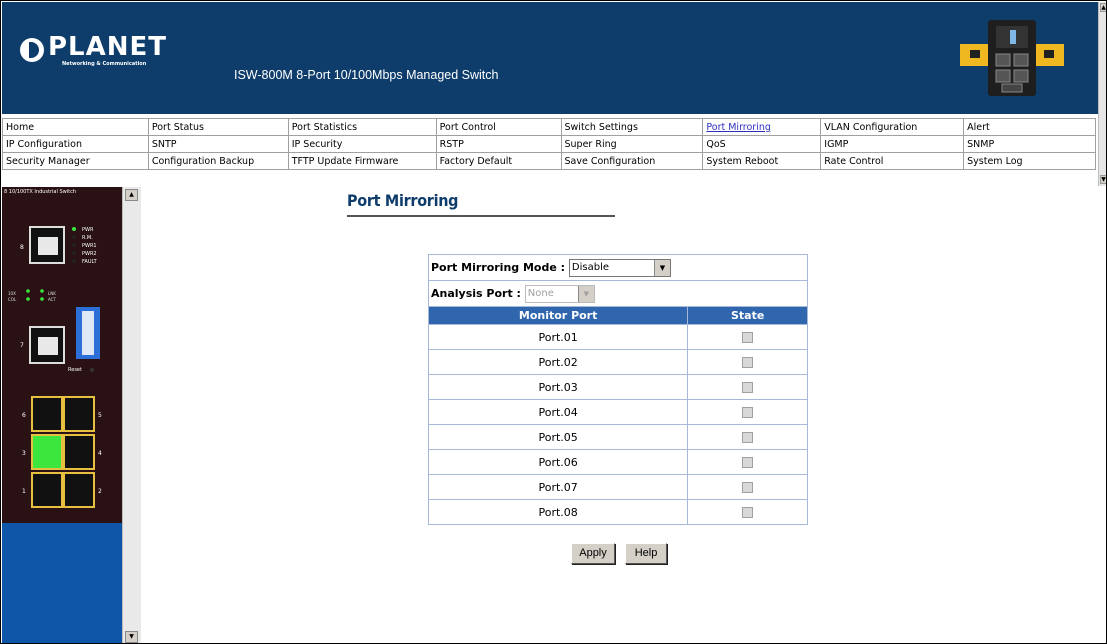 The width and height of the screenshot is (1107, 644). Describe the element at coordinates (617, 437) in the screenshot. I see `table-row: Port.05` at that location.